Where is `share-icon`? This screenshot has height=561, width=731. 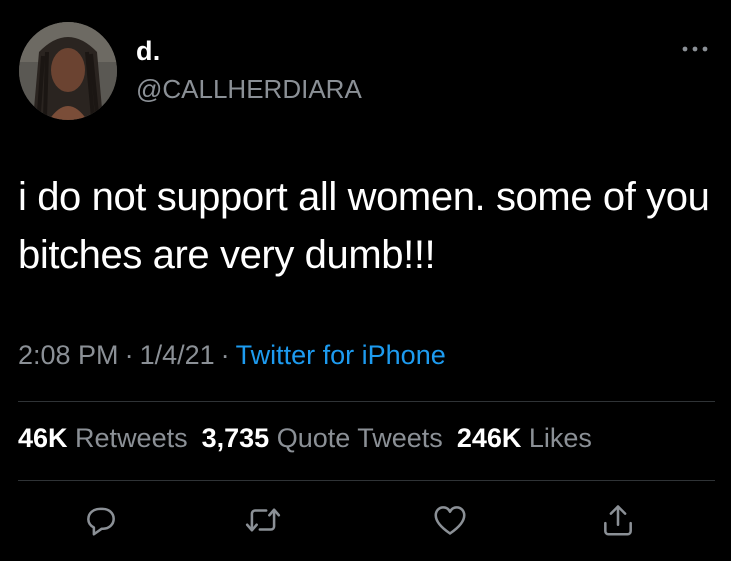 share-icon is located at coordinates (618, 520).